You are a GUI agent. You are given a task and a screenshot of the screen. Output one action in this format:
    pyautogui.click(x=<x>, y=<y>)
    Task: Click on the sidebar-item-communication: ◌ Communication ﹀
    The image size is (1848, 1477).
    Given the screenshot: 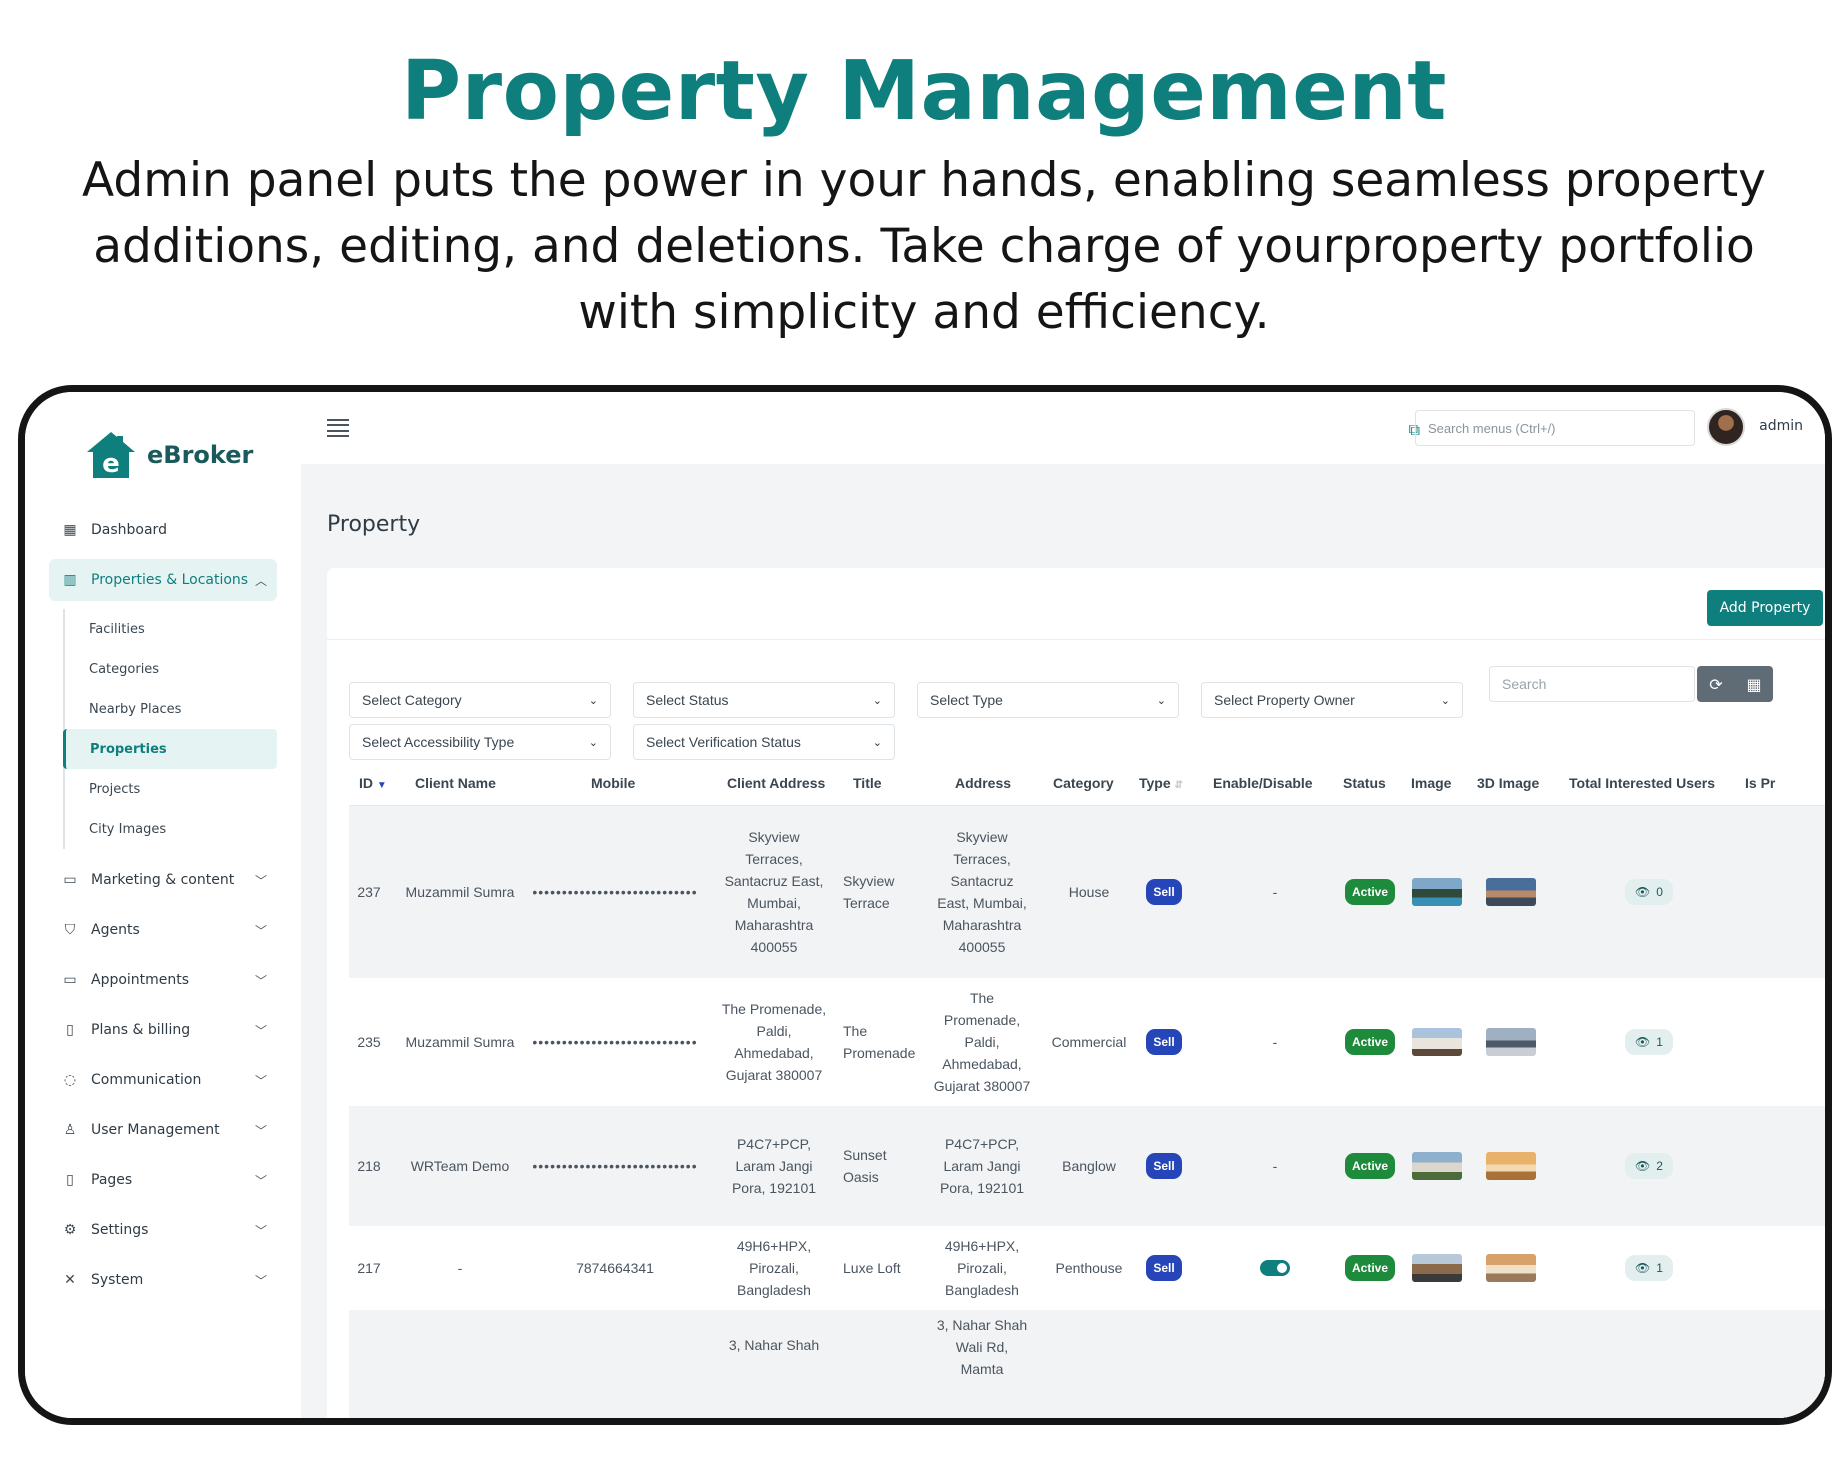 What is the action you would take?
    pyautogui.click(x=163, y=1080)
    